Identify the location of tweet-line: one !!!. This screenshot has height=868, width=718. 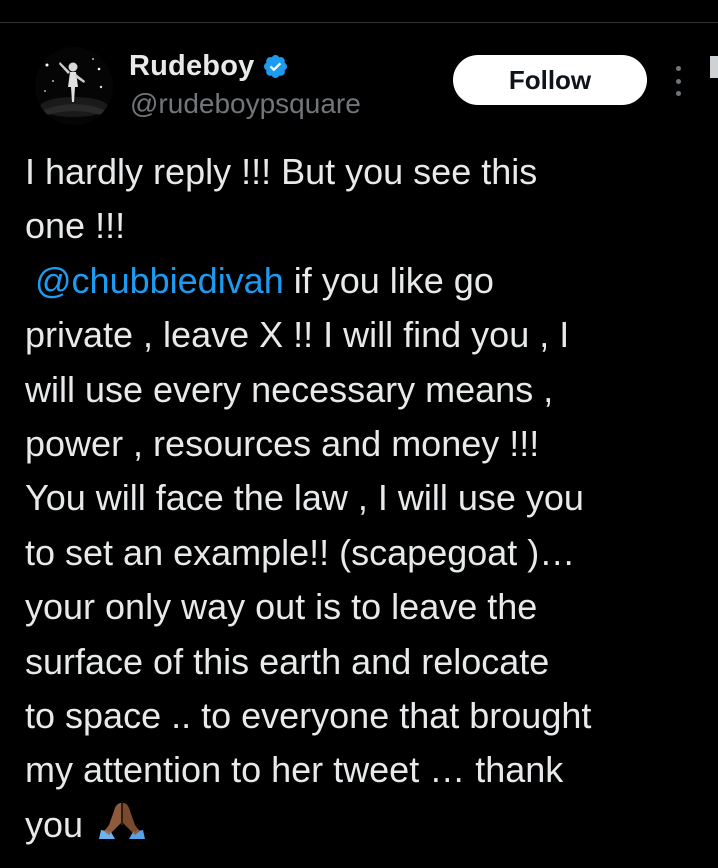
(75, 226).